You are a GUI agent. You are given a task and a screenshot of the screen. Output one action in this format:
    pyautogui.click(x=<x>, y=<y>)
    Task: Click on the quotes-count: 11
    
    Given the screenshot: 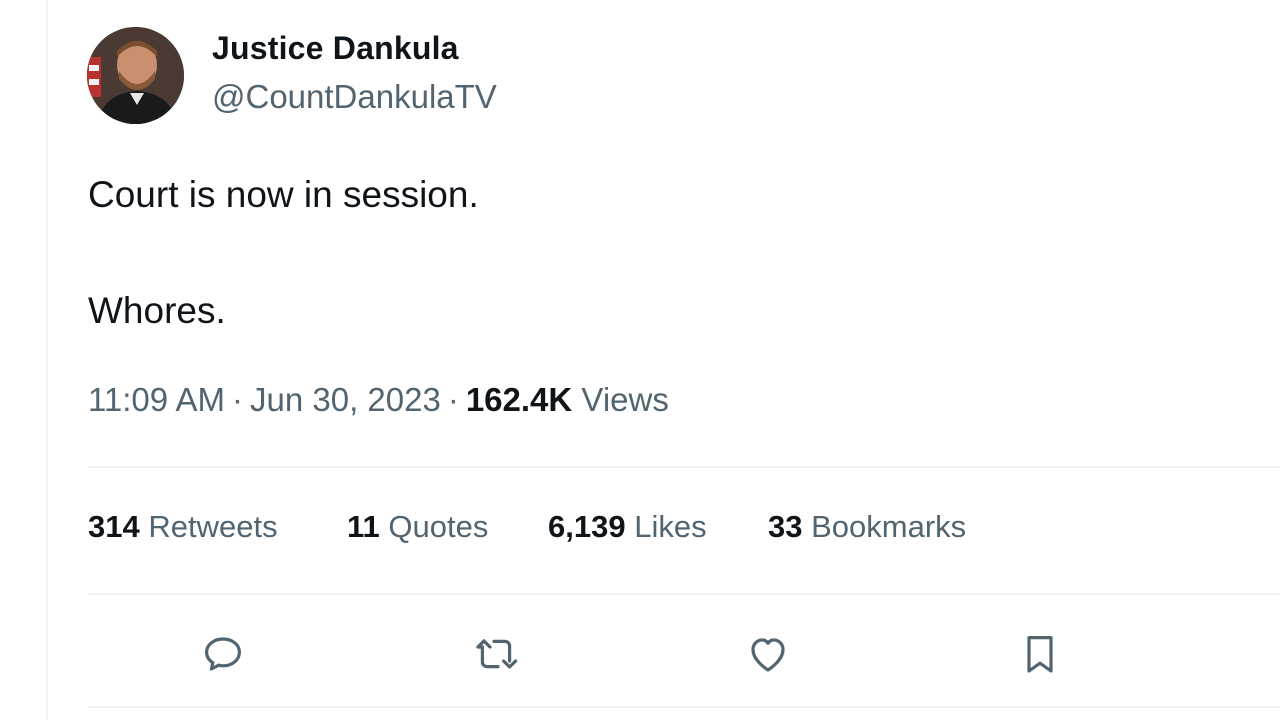 What is the action you would take?
    pyautogui.click(x=363, y=526)
    